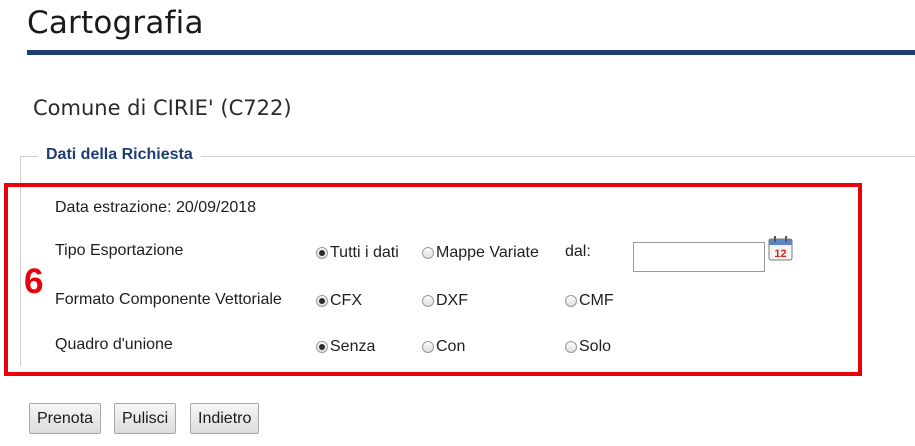  What do you see at coordinates (168, 299) in the screenshot?
I see `formato-label: Formato Componente Vettoriale` at bounding box center [168, 299].